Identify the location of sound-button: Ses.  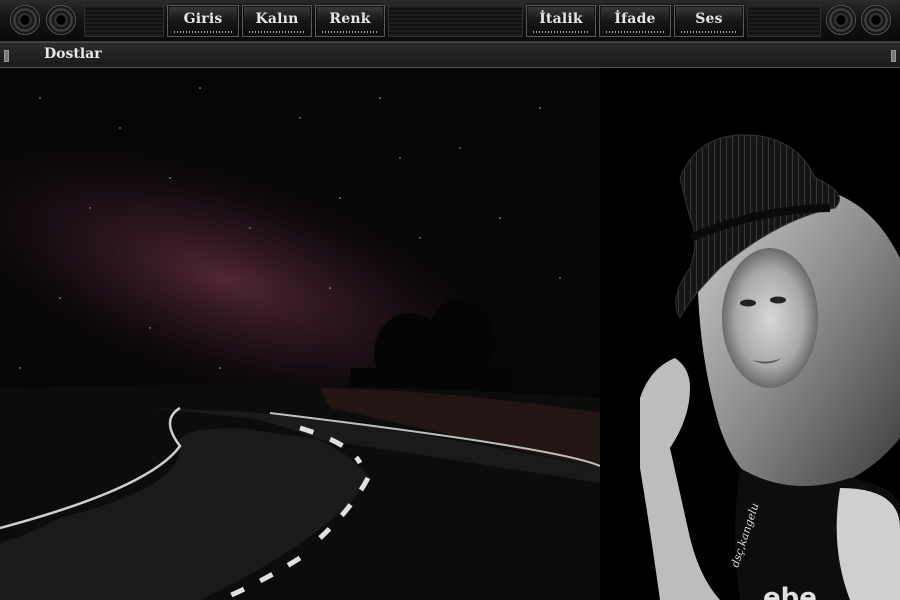
(709, 21).